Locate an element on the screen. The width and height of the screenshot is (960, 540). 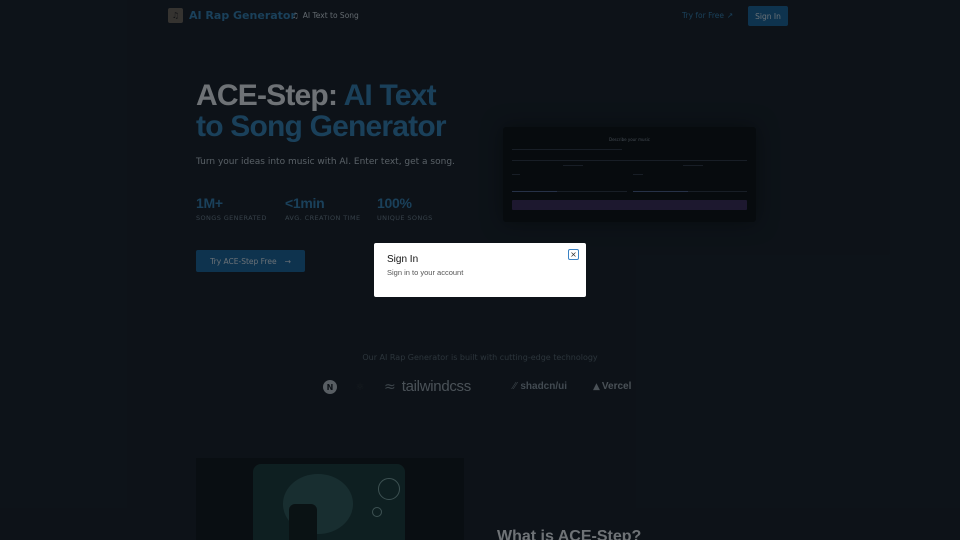
brand-logo: ♫ AI Rap Generator is located at coordinates (232, 15).